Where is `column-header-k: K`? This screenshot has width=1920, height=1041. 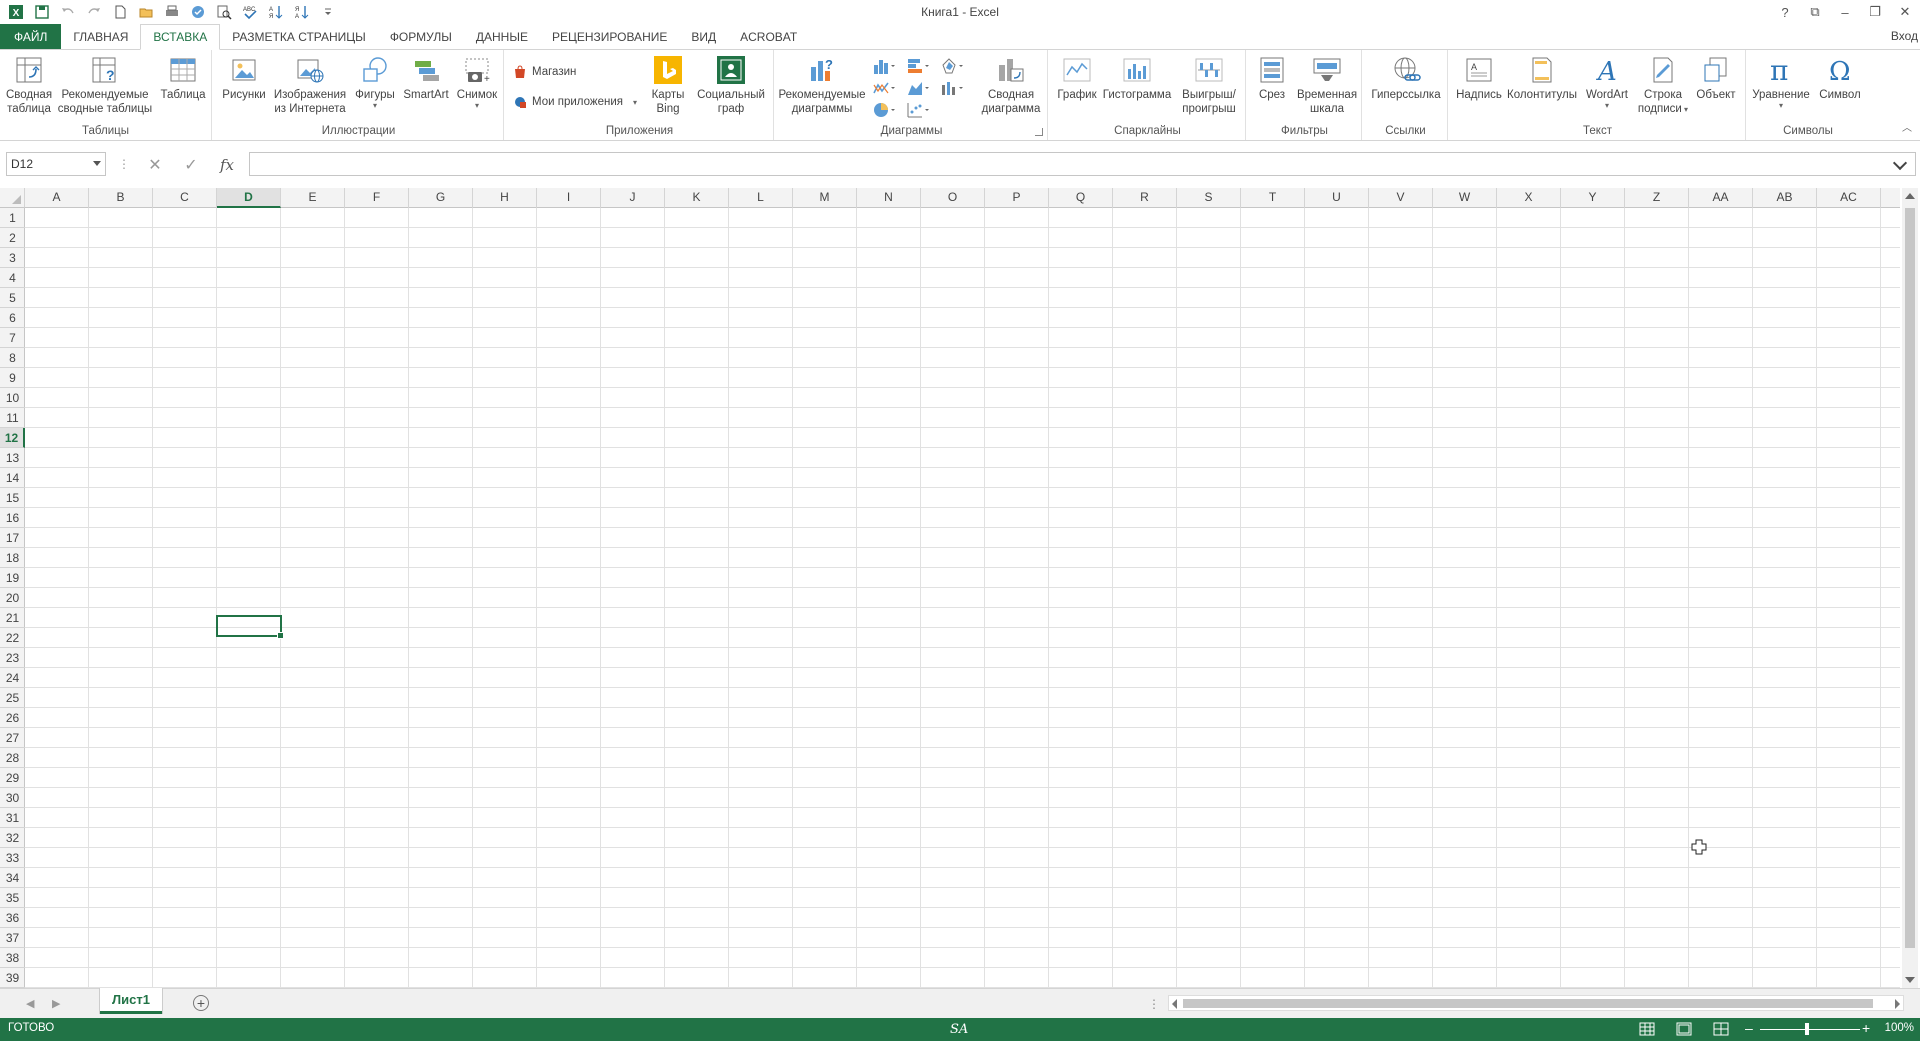 column-header-k: K is located at coordinates (697, 198).